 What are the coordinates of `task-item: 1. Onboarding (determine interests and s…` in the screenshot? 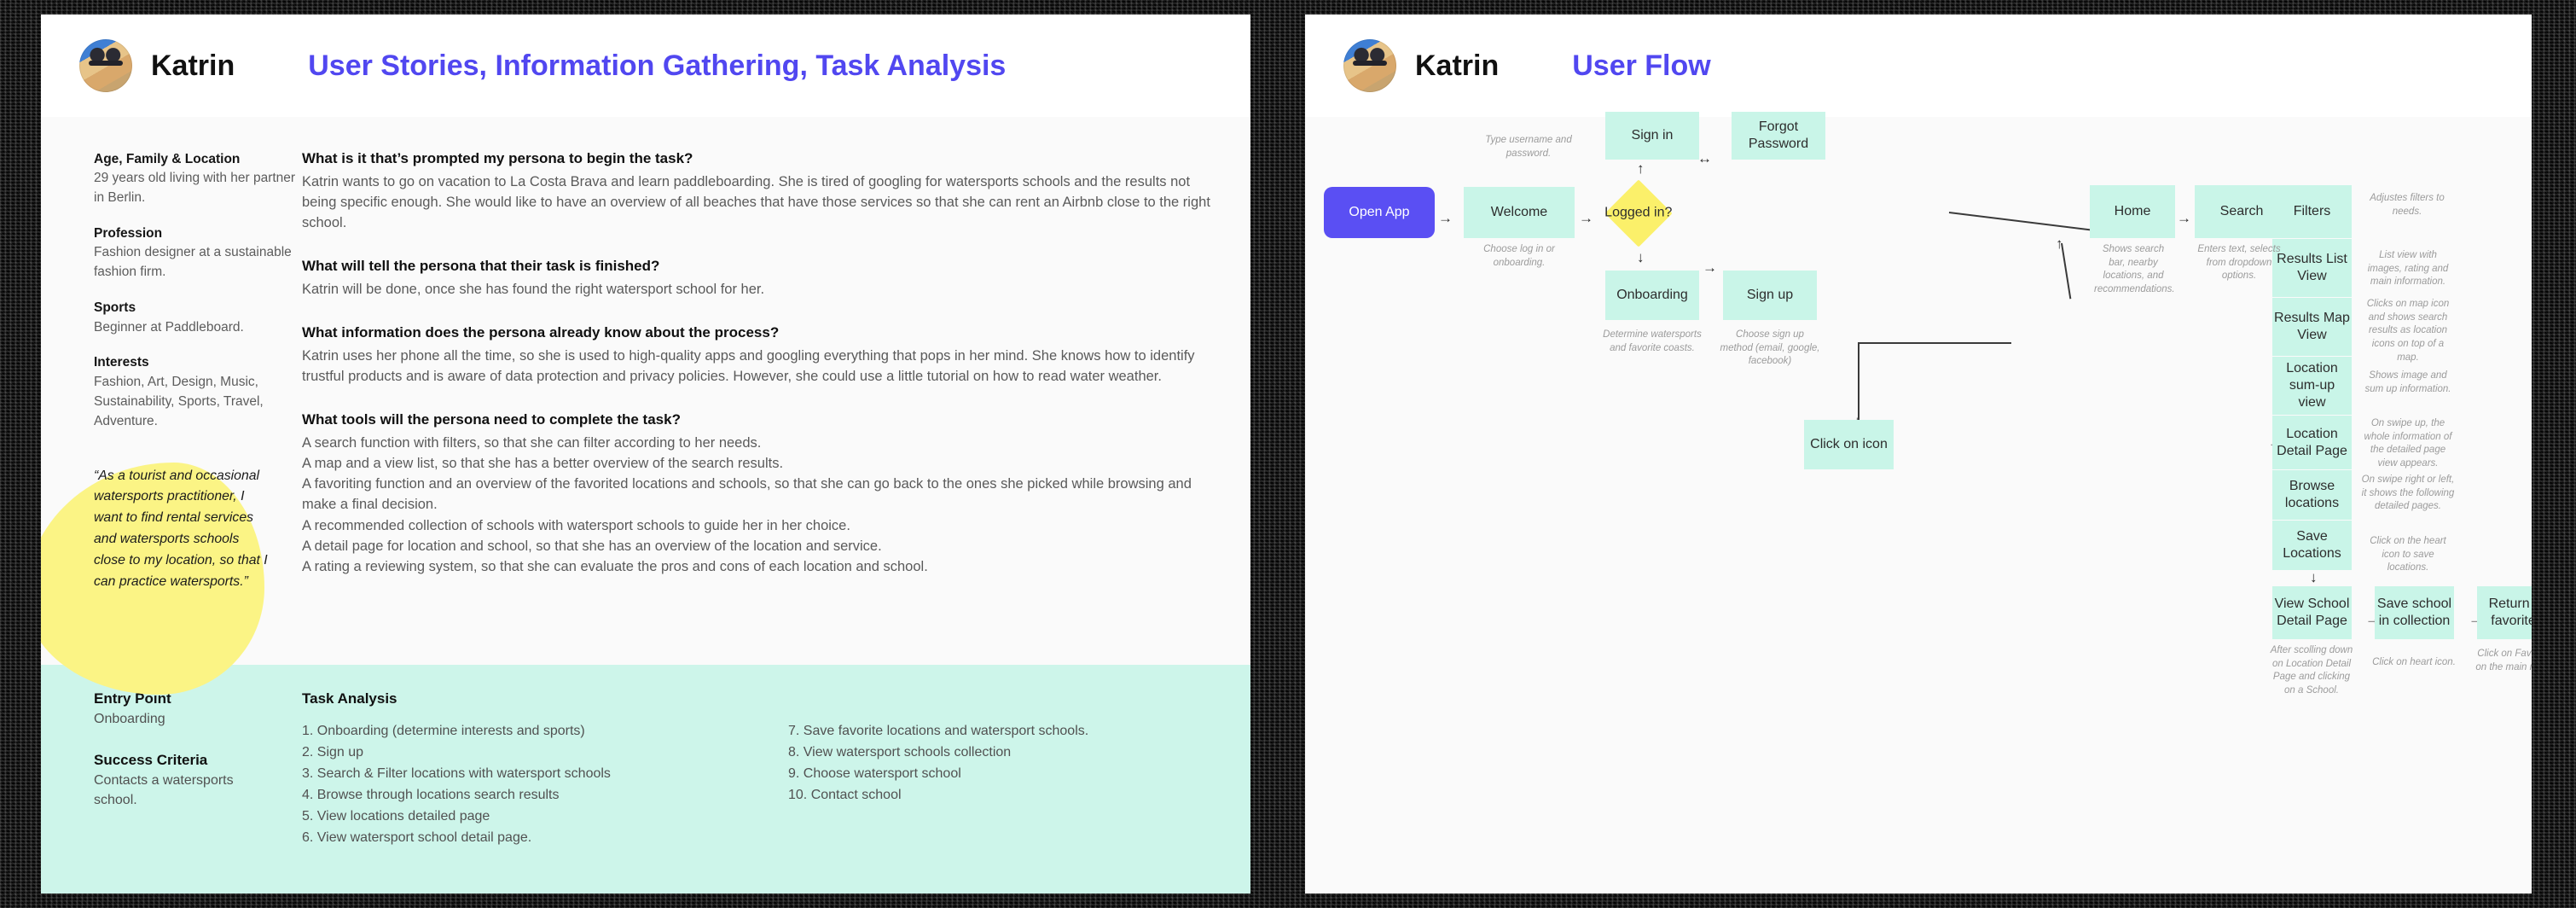 It's located at (443, 731).